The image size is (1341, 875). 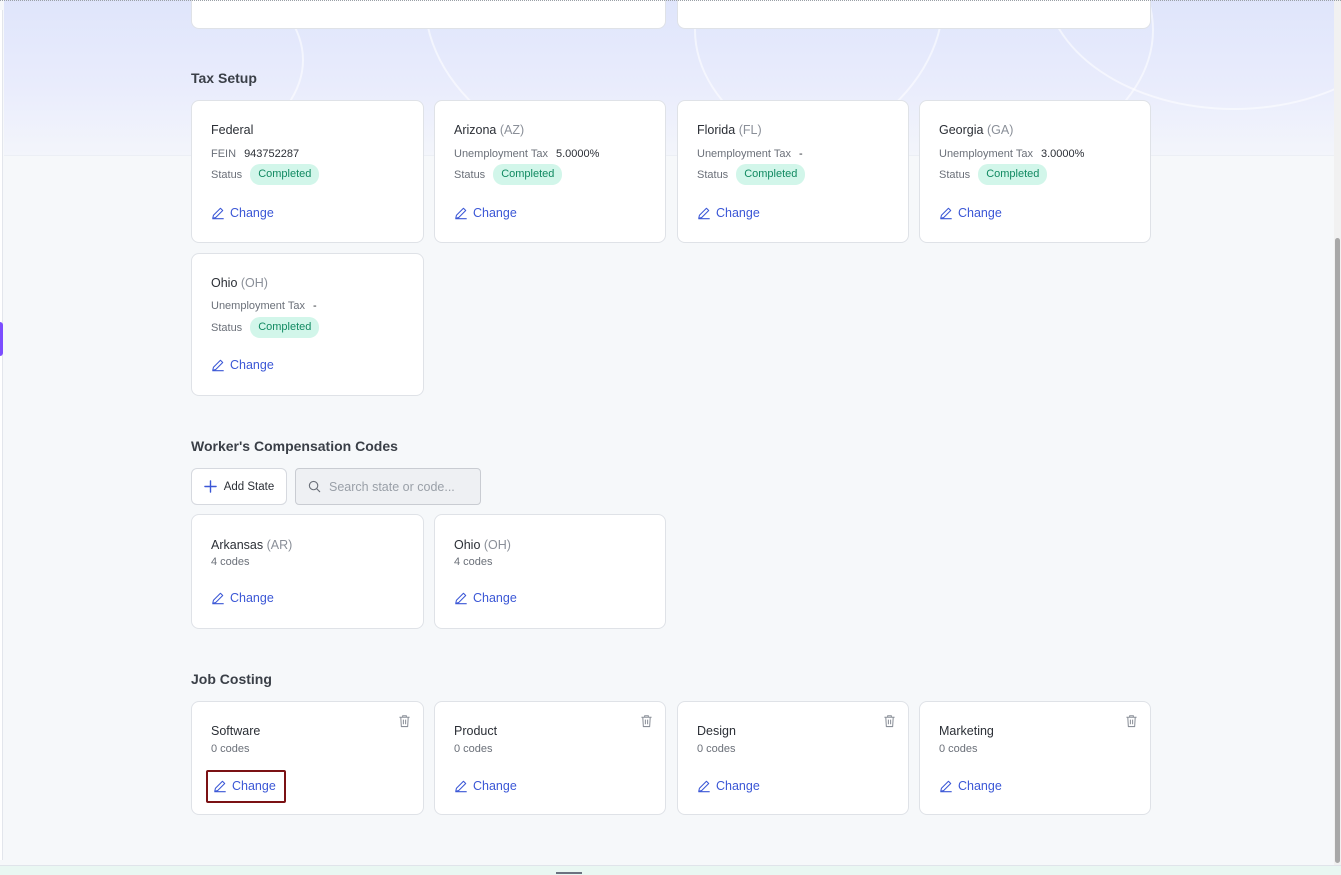 I want to click on sidebar-active-marker, so click(x=1, y=339).